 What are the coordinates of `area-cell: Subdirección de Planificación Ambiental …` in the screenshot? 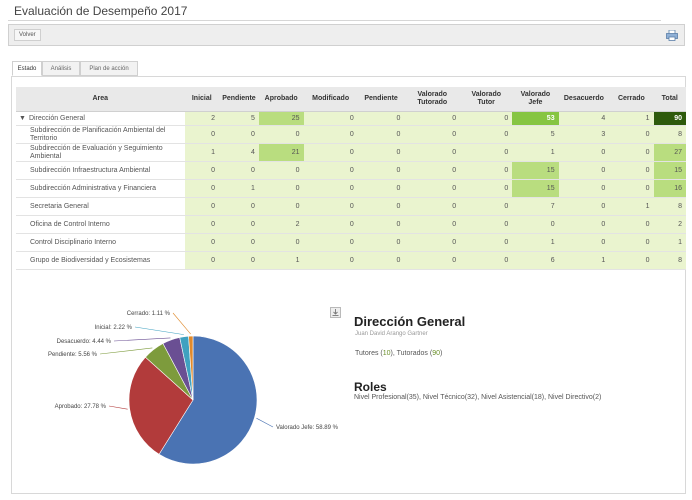 It's located at (100, 134).